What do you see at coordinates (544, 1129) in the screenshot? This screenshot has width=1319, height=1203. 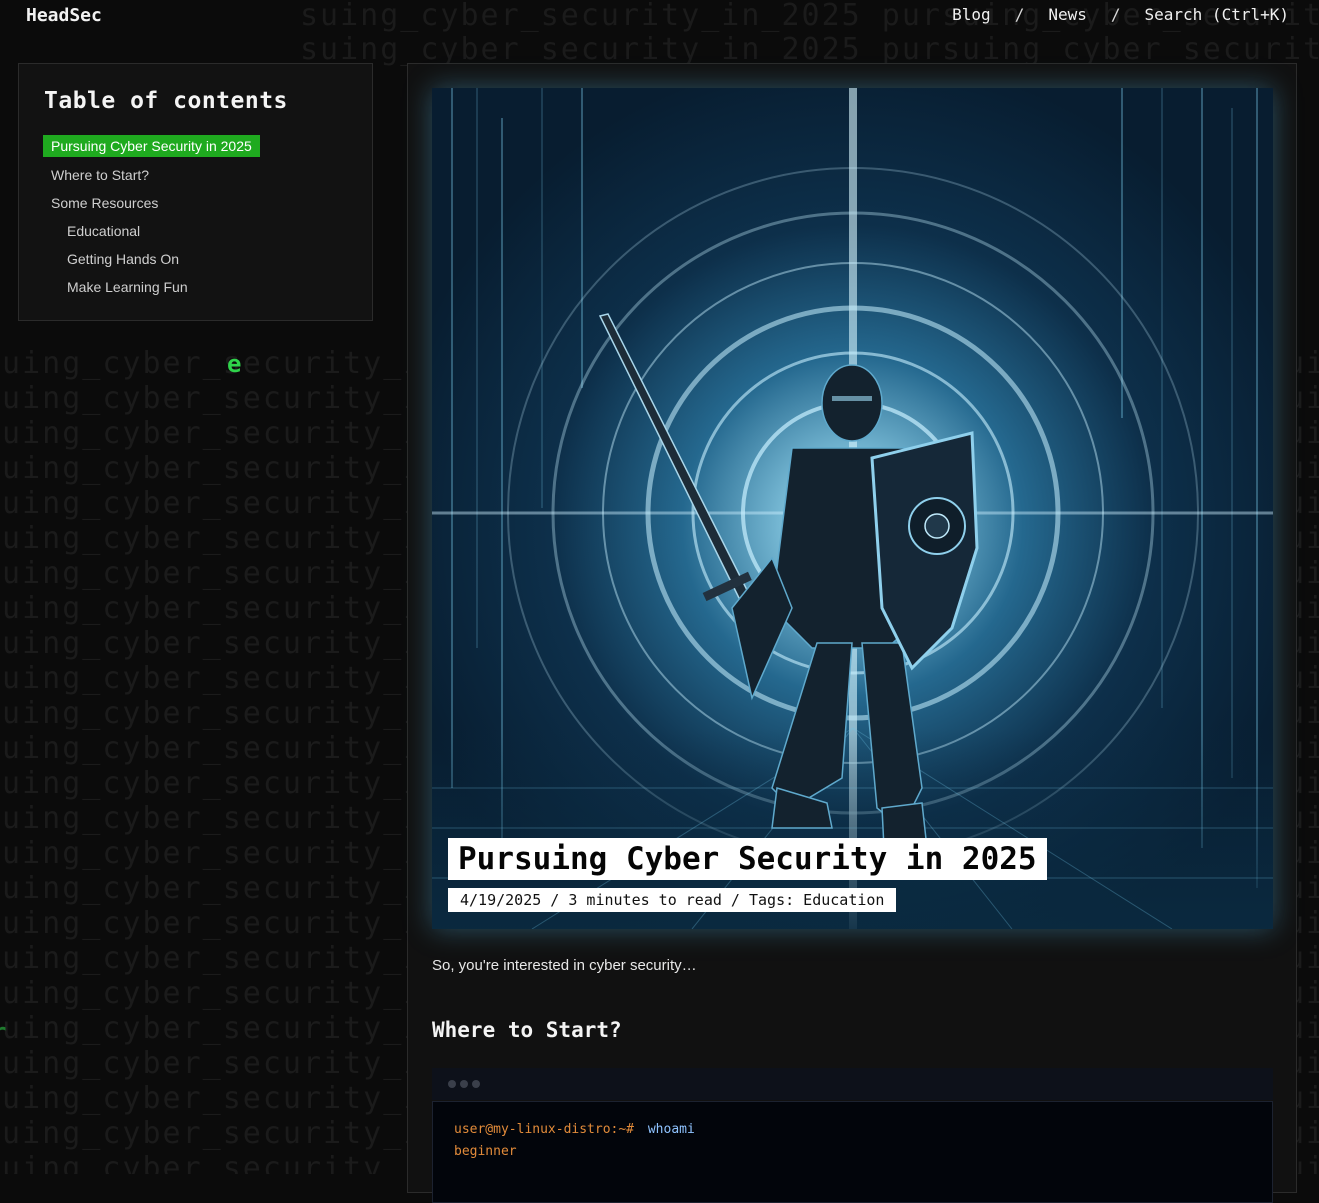 I see `terminal-prompt: user@my-linux-distro:~#` at bounding box center [544, 1129].